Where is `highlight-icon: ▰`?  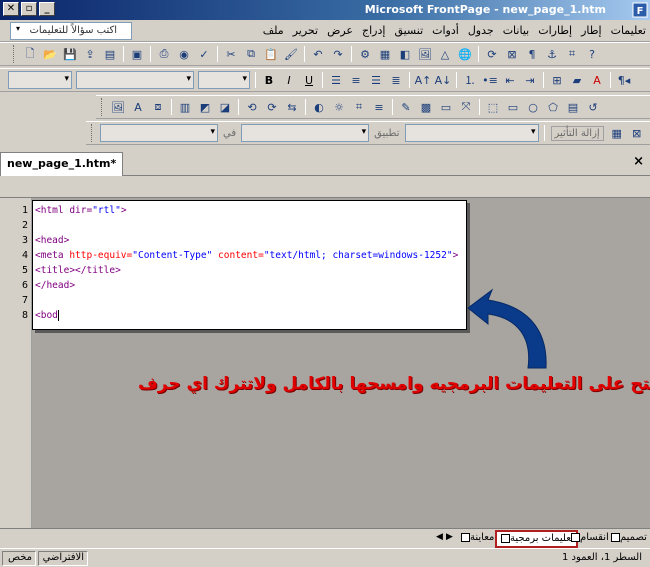 highlight-icon: ▰ is located at coordinates (577, 80).